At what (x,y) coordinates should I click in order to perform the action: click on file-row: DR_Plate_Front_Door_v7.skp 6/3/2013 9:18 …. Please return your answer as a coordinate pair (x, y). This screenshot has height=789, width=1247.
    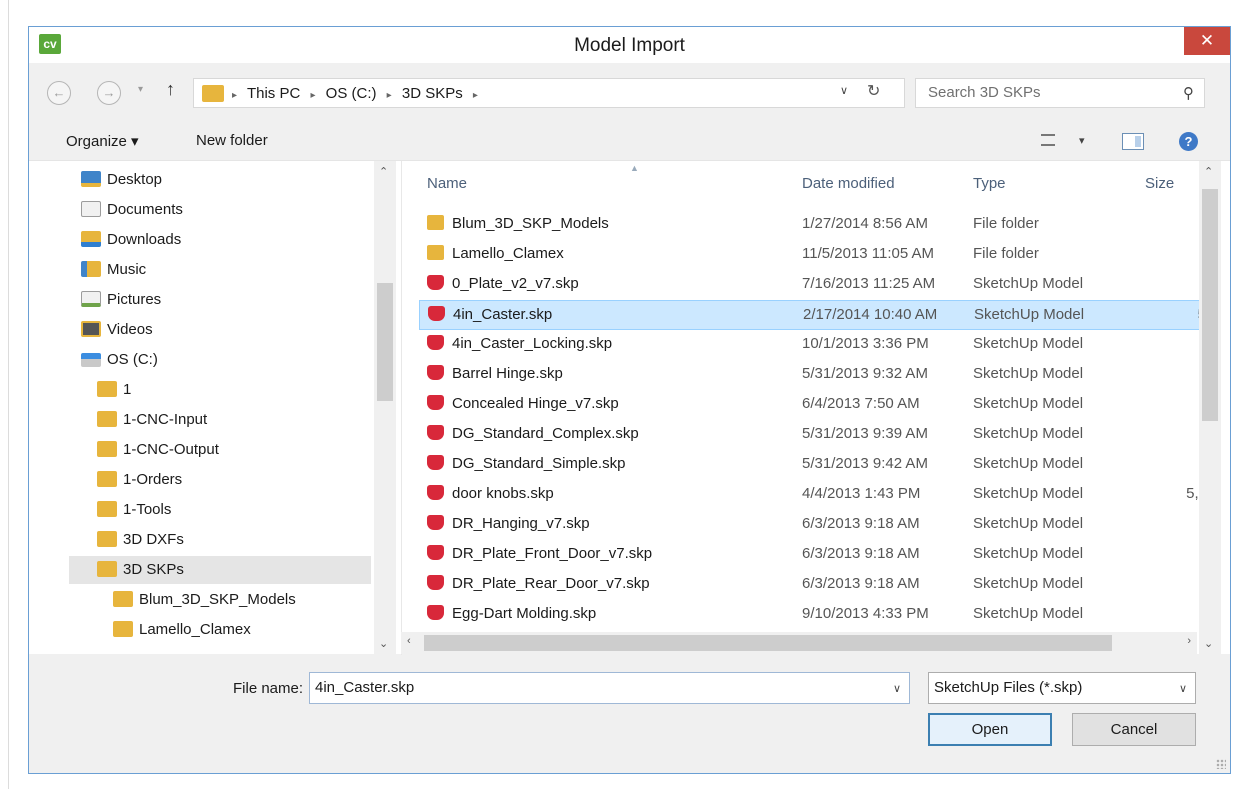
    Looking at the image, I should click on (814, 555).